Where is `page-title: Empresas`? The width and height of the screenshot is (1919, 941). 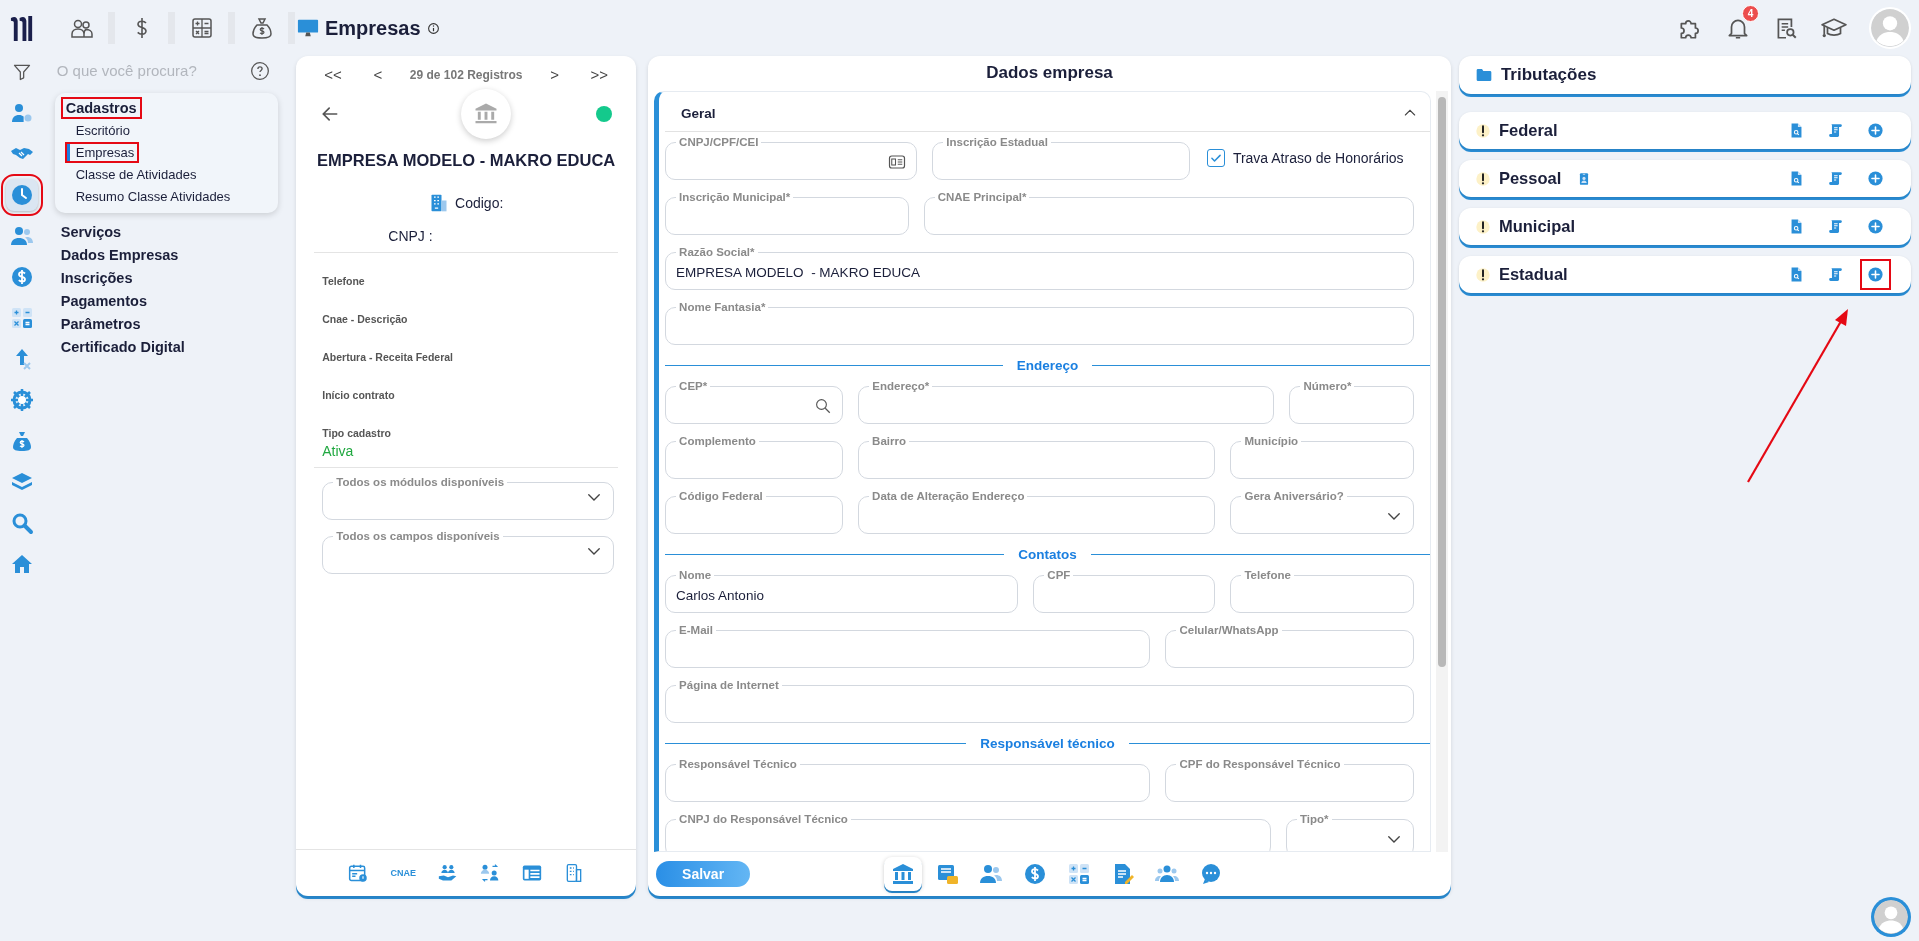 page-title: Empresas is located at coordinates (373, 28).